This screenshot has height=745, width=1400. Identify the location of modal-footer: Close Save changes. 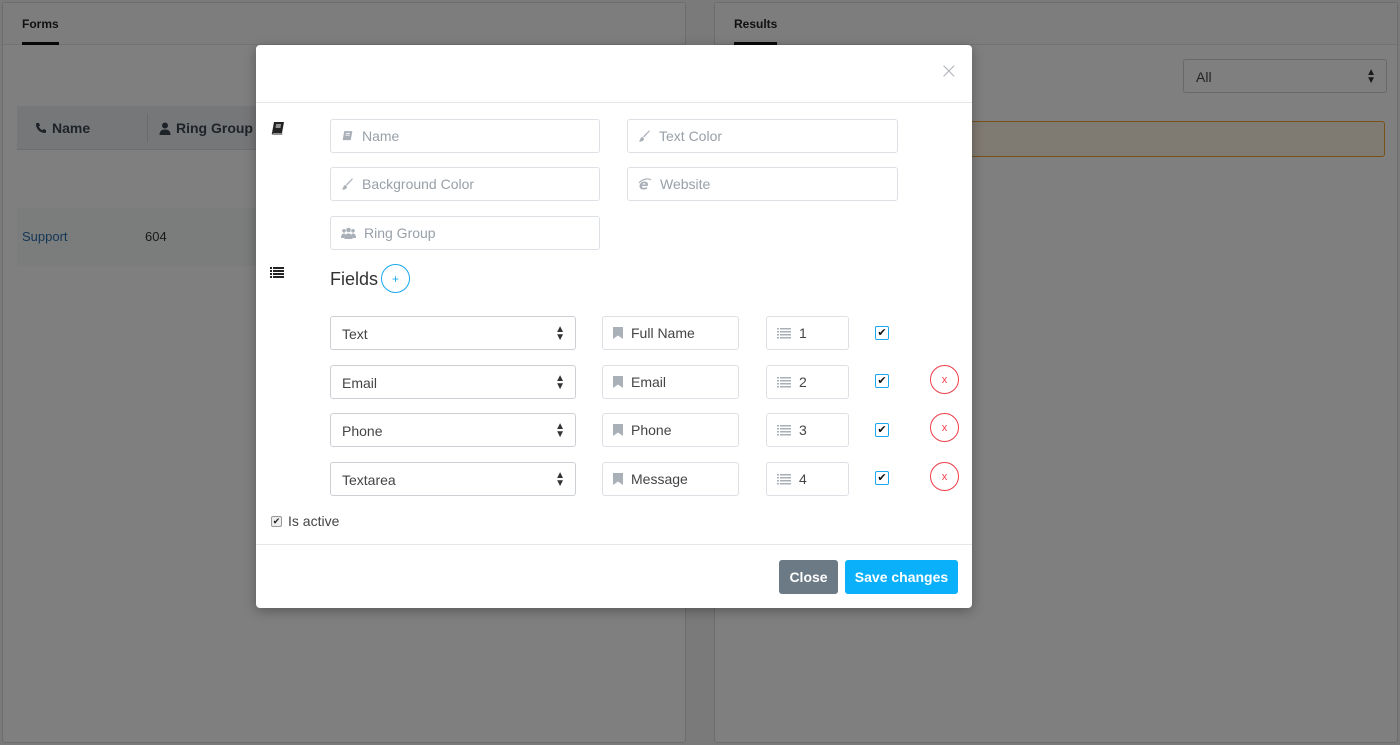
(614, 576).